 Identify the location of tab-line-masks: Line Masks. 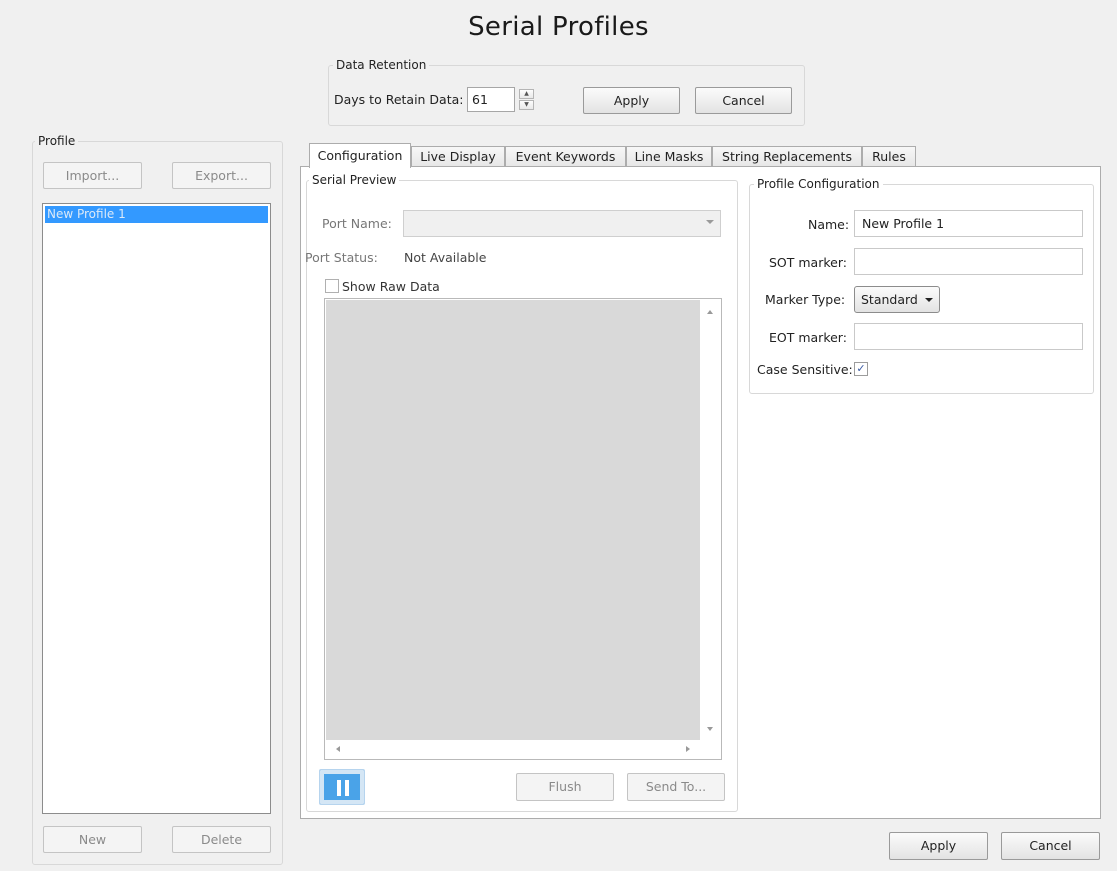
(669, 156).